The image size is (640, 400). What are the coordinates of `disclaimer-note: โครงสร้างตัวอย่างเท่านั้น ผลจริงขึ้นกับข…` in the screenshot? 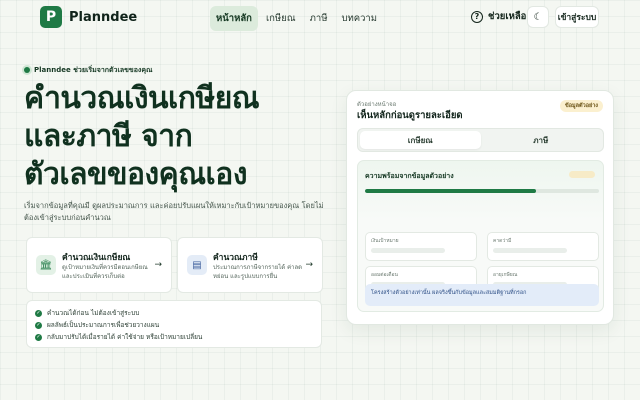 It's located at (482, 295).